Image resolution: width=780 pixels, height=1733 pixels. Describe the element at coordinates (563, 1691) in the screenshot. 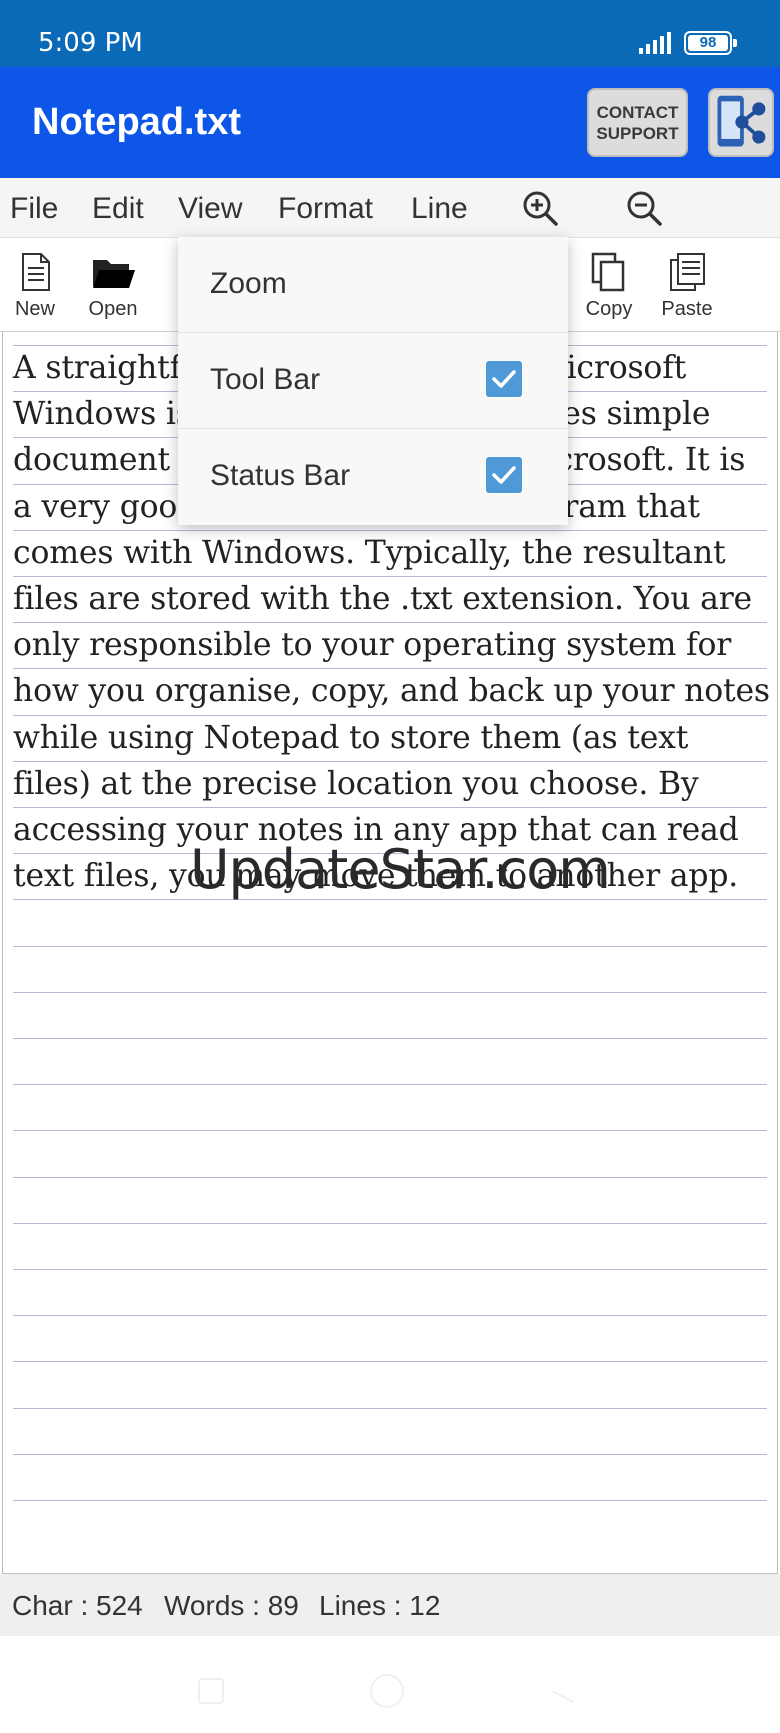

I see `back-icon` at that location.